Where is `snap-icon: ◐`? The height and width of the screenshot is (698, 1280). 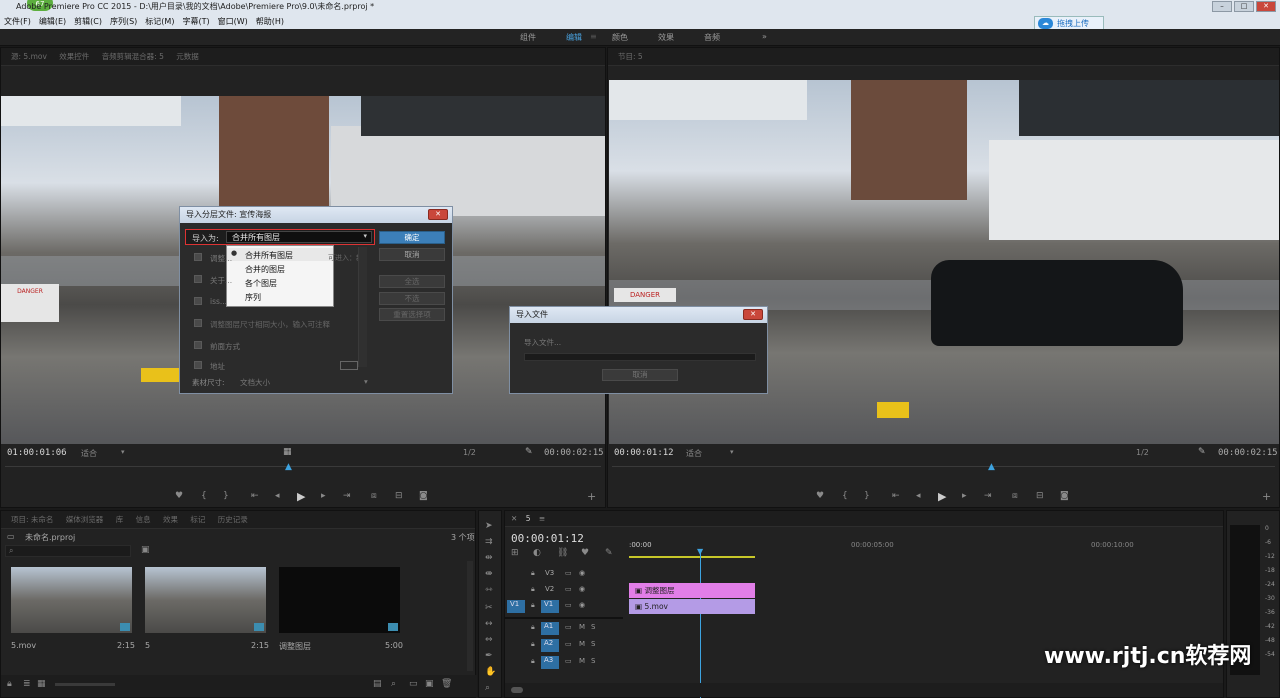 snap-icon: ◐ is located at coordinates (537, 553).